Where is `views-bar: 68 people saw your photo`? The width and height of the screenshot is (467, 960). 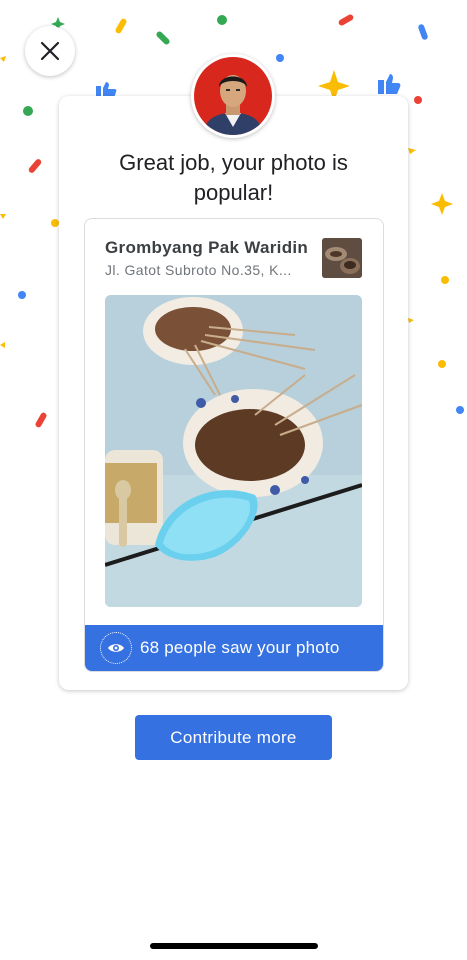 views-bar: 68 people saw your photo is located at coordinates (234, 648).